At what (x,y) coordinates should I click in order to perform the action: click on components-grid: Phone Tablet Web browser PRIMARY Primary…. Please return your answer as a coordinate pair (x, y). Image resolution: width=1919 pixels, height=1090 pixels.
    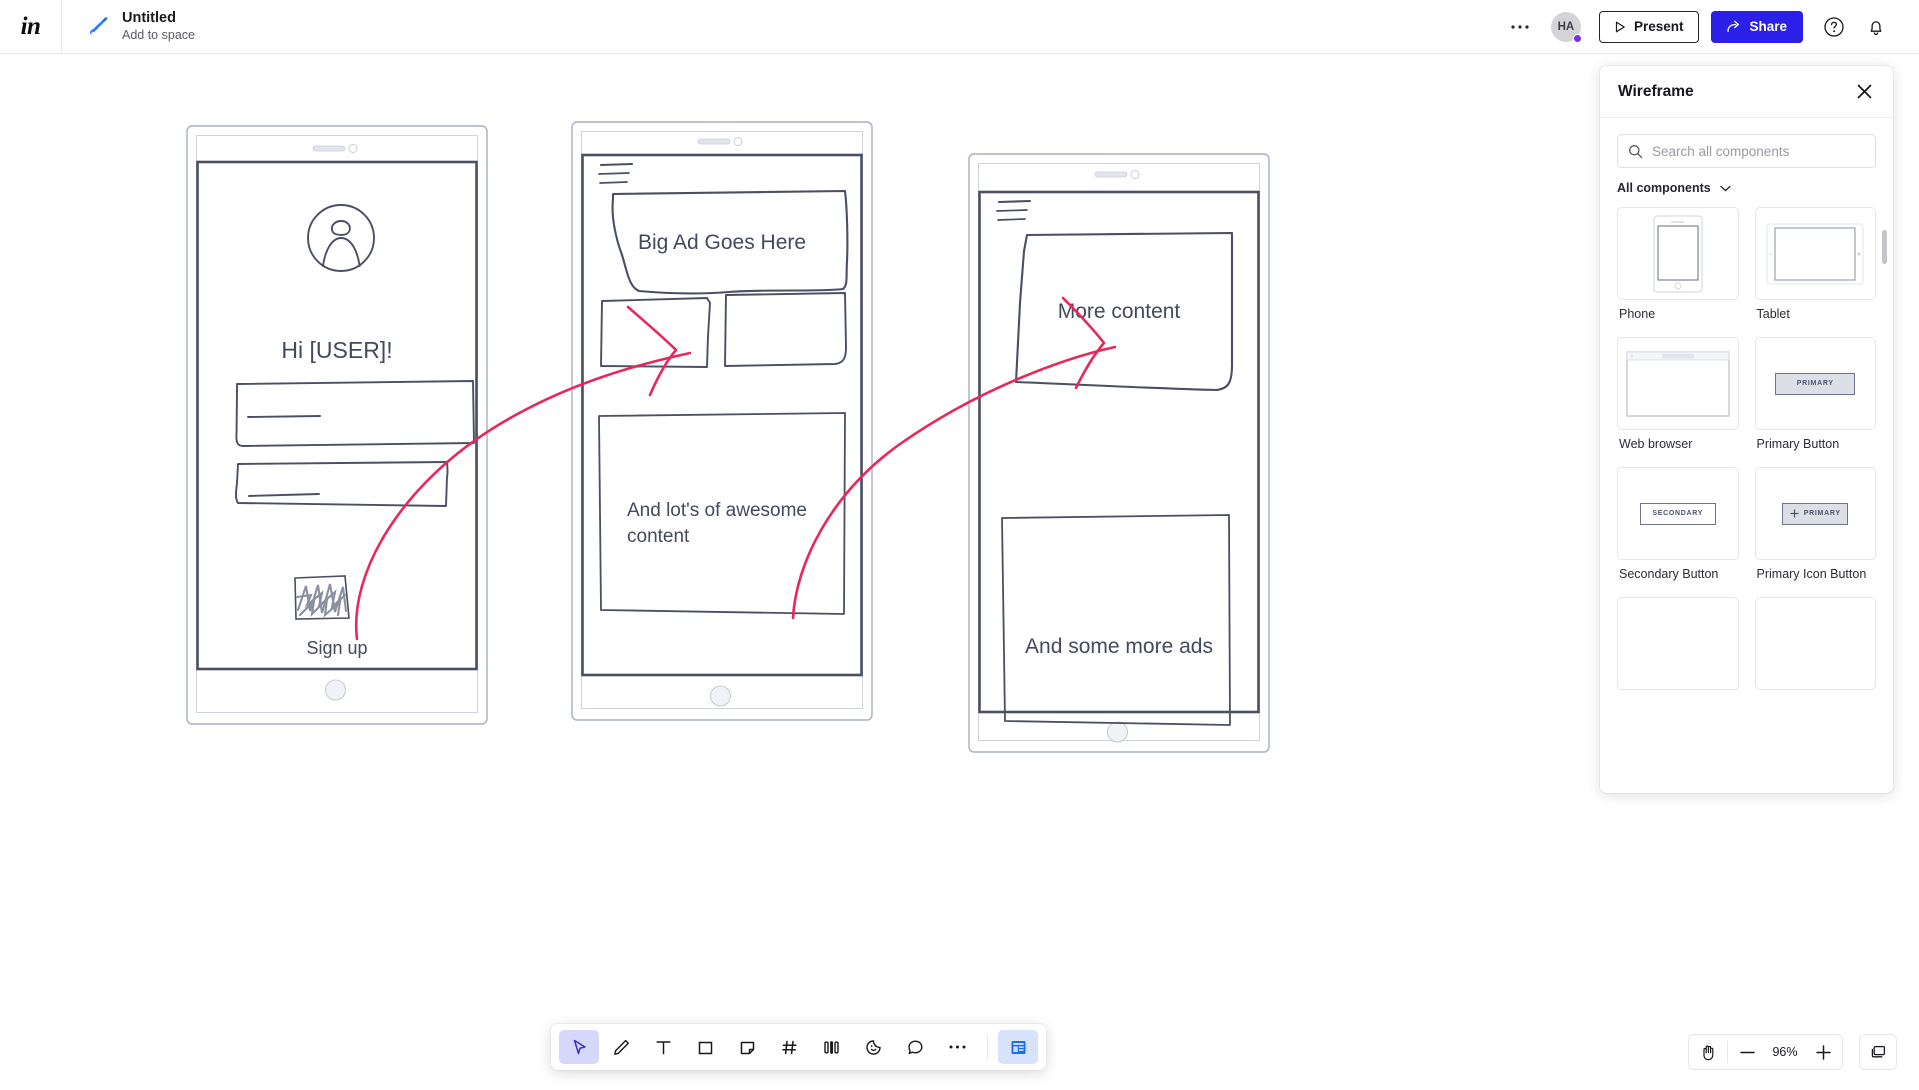
    Looking at the image, I should click on (1746, 448).